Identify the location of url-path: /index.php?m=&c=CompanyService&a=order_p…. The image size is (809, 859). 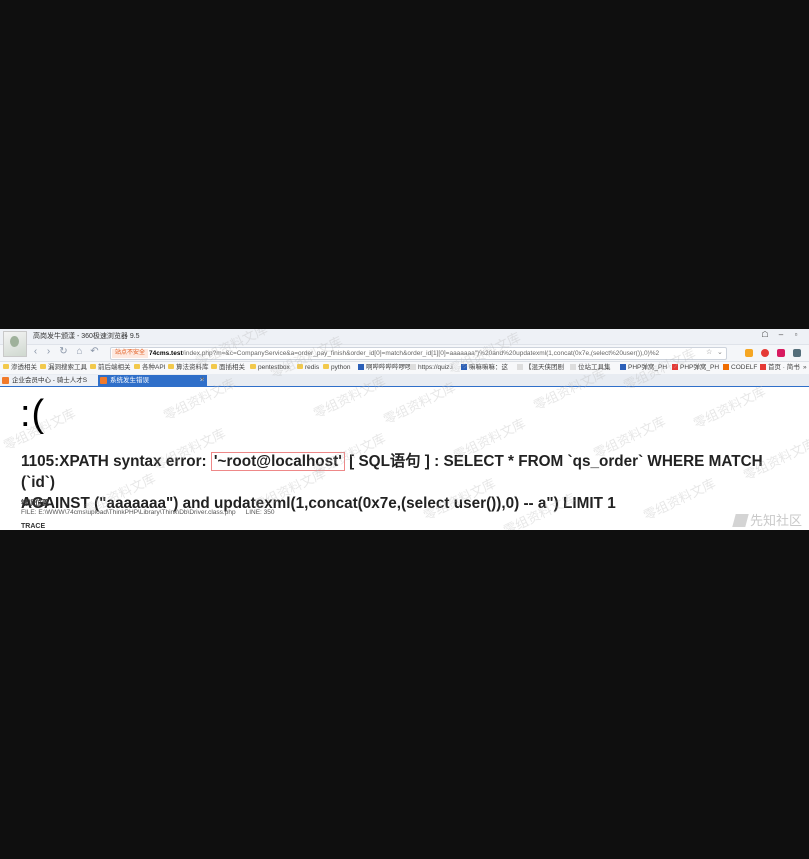
(421, 353).